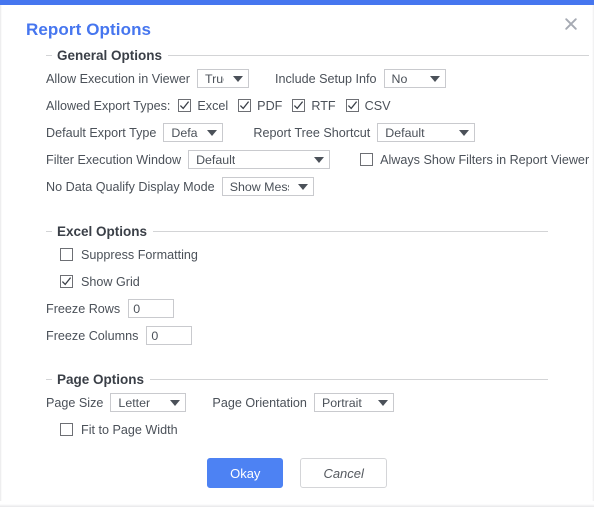 The width and height of the screenshot is (594, 507). I want to click on show-grid-label: Show Grid, so click(110, 281).